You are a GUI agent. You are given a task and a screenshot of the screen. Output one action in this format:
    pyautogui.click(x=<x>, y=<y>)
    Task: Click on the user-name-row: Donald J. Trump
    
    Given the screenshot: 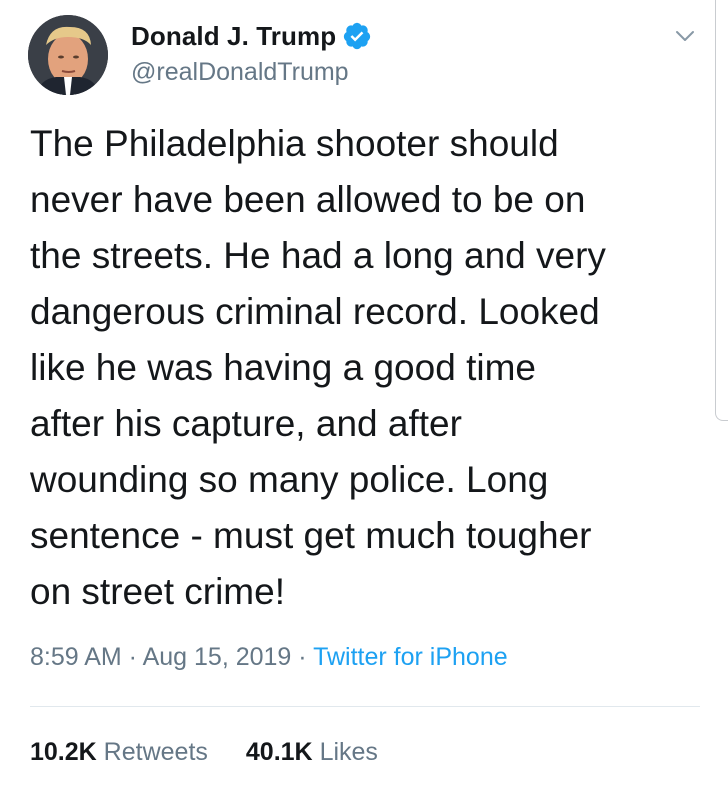 What is the action you would take?
    pyautogui.click(x=251, y=36)
    